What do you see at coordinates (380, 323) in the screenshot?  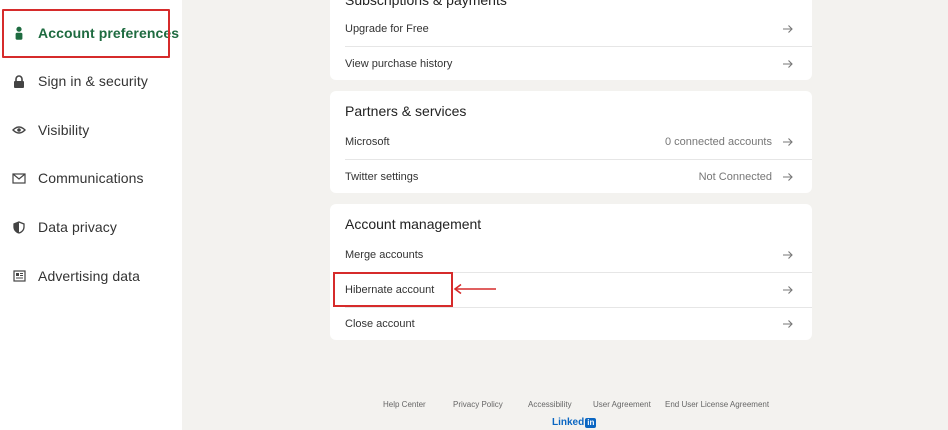 I see `row-label: Close account` at bounding box center [380, 323].